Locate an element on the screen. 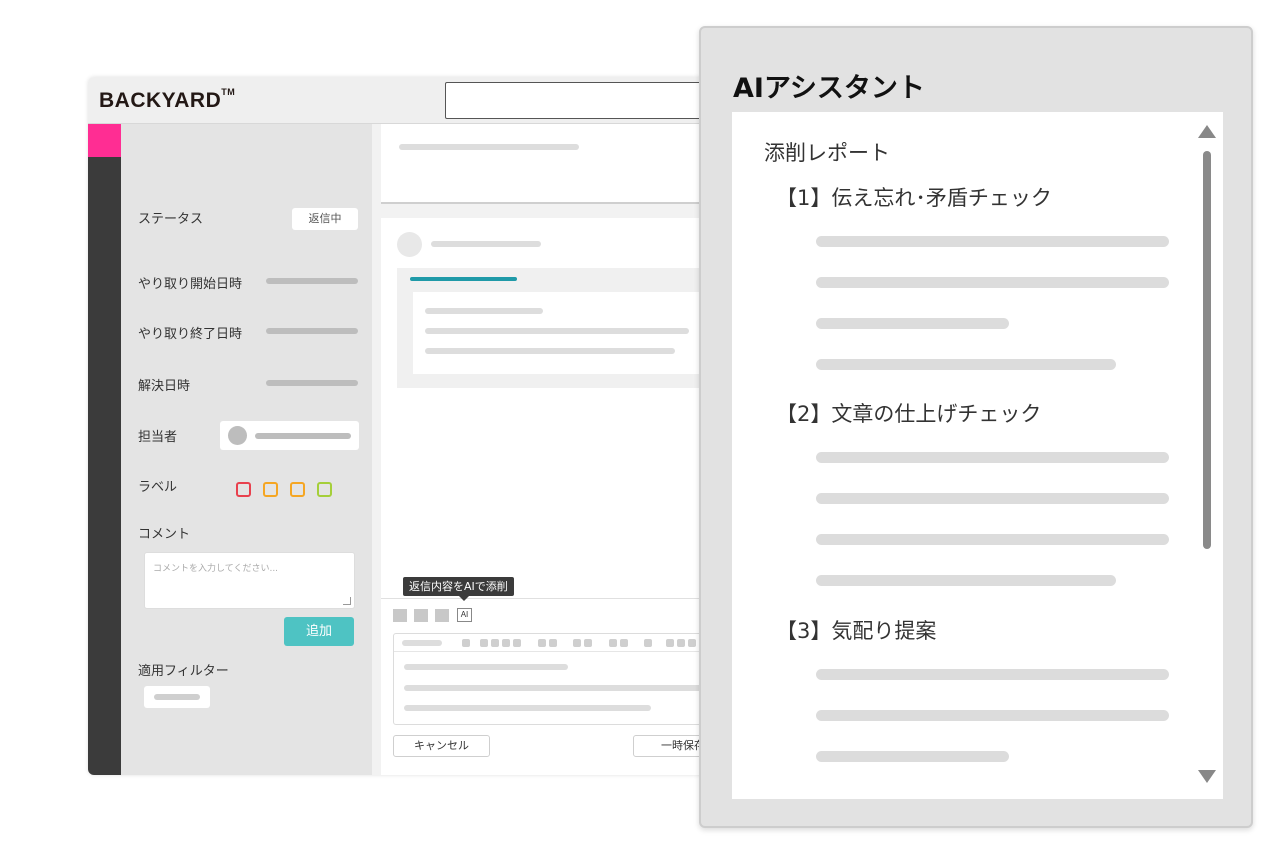  ai-correction-button: AI is located at coordinates (464, 615).